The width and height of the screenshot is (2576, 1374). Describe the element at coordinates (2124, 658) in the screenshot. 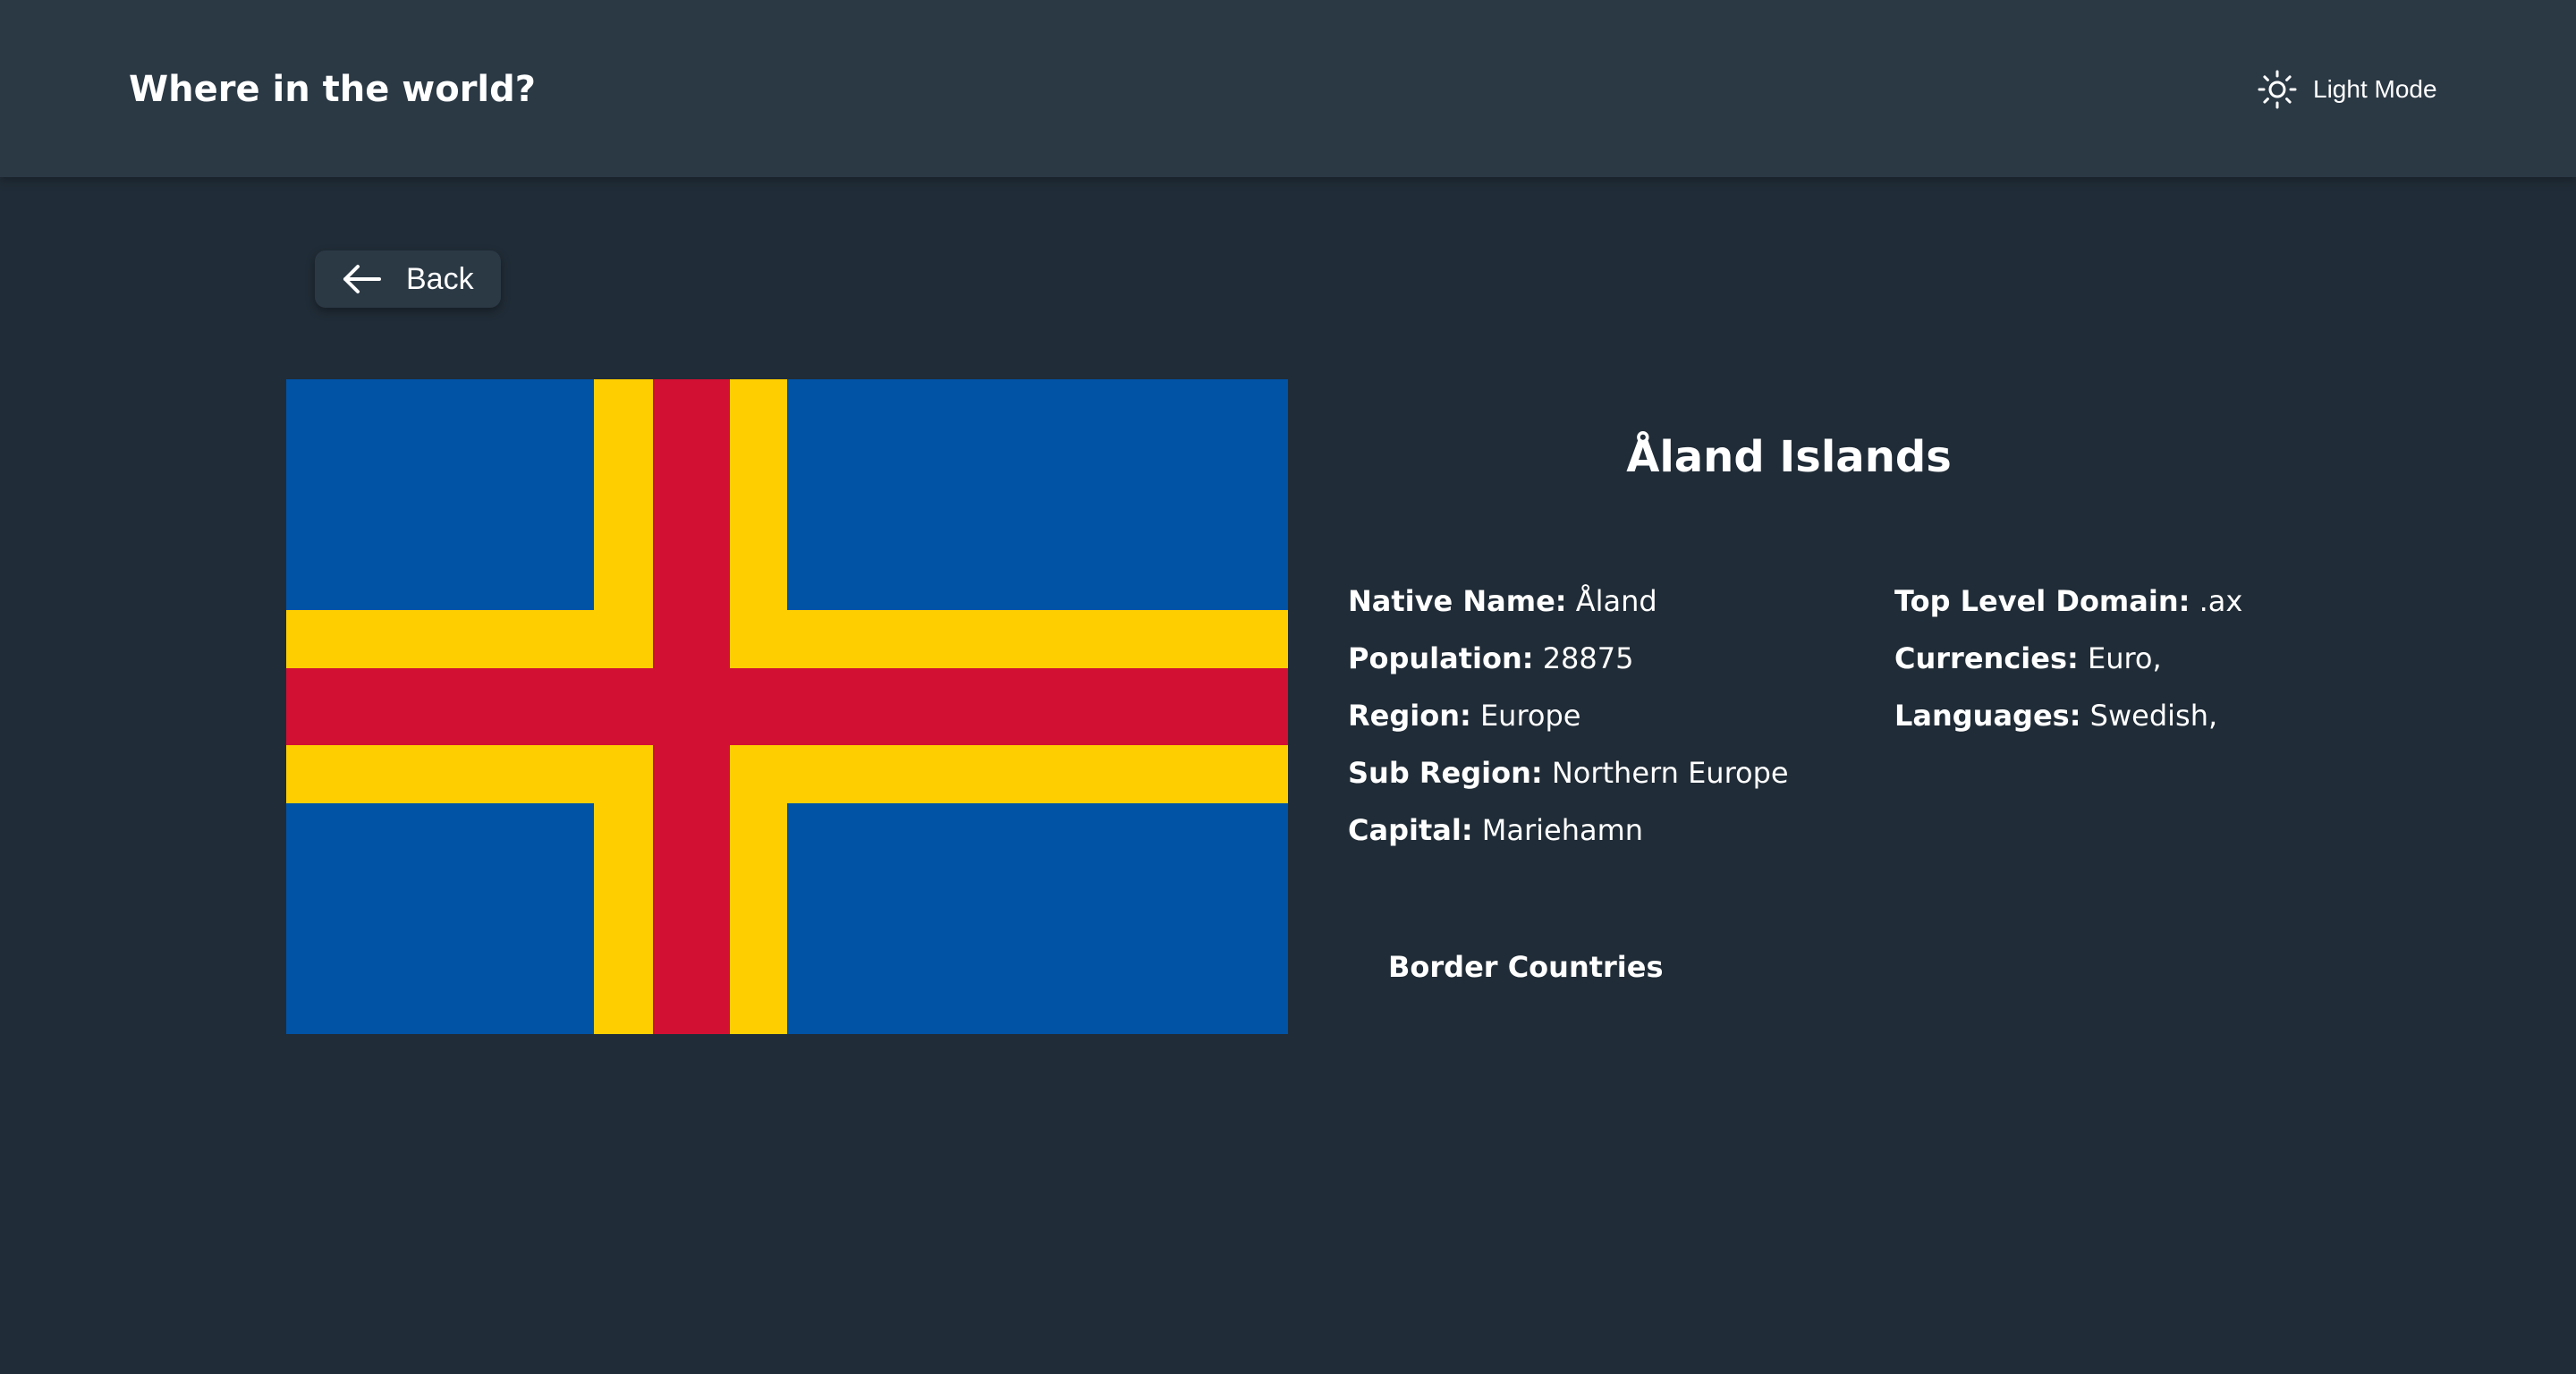

I see `detail-value: Euro,` at that location.